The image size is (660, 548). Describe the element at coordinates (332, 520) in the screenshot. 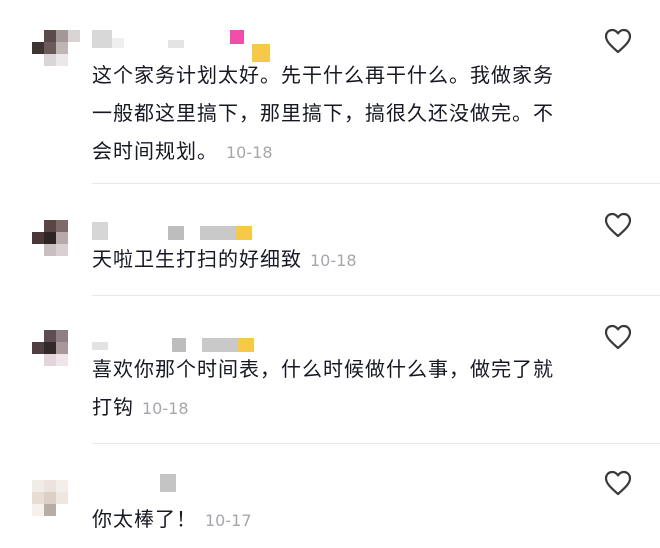

I see `comment-text: 你太棒了！ 10-17` at that location.